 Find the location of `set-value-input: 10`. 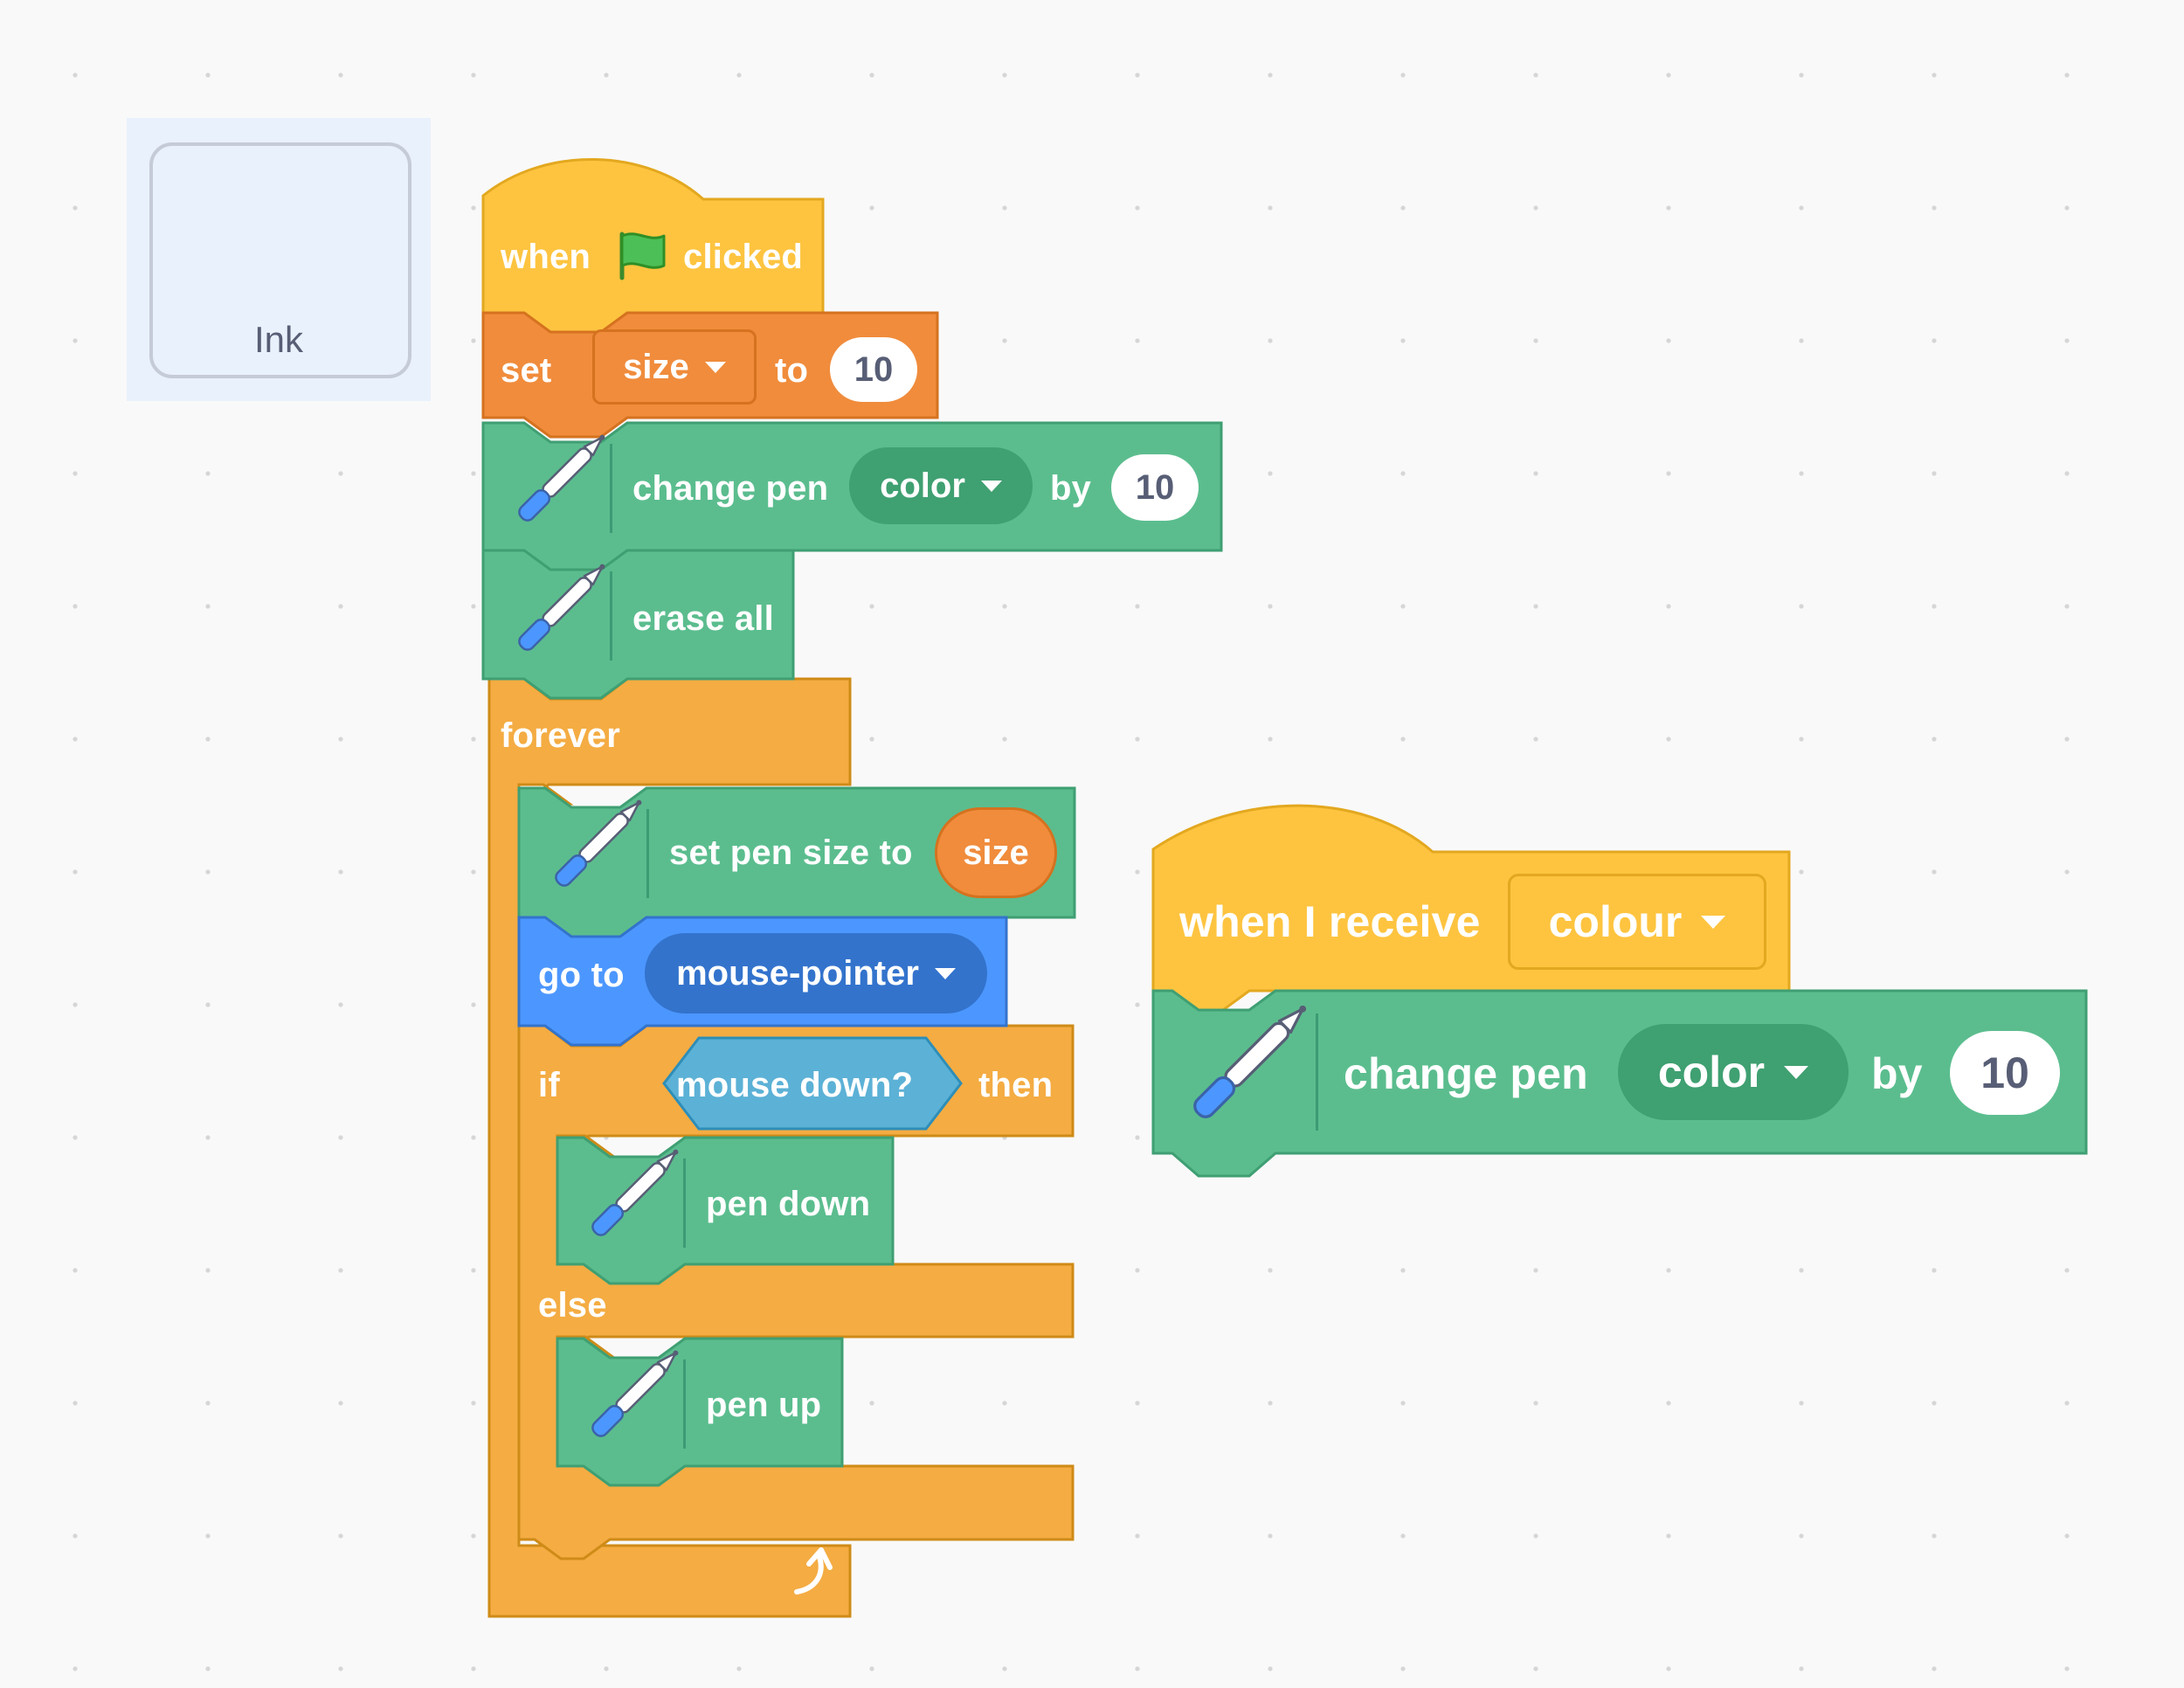

set-value-input: 10 is located at coordinates (873, 369).